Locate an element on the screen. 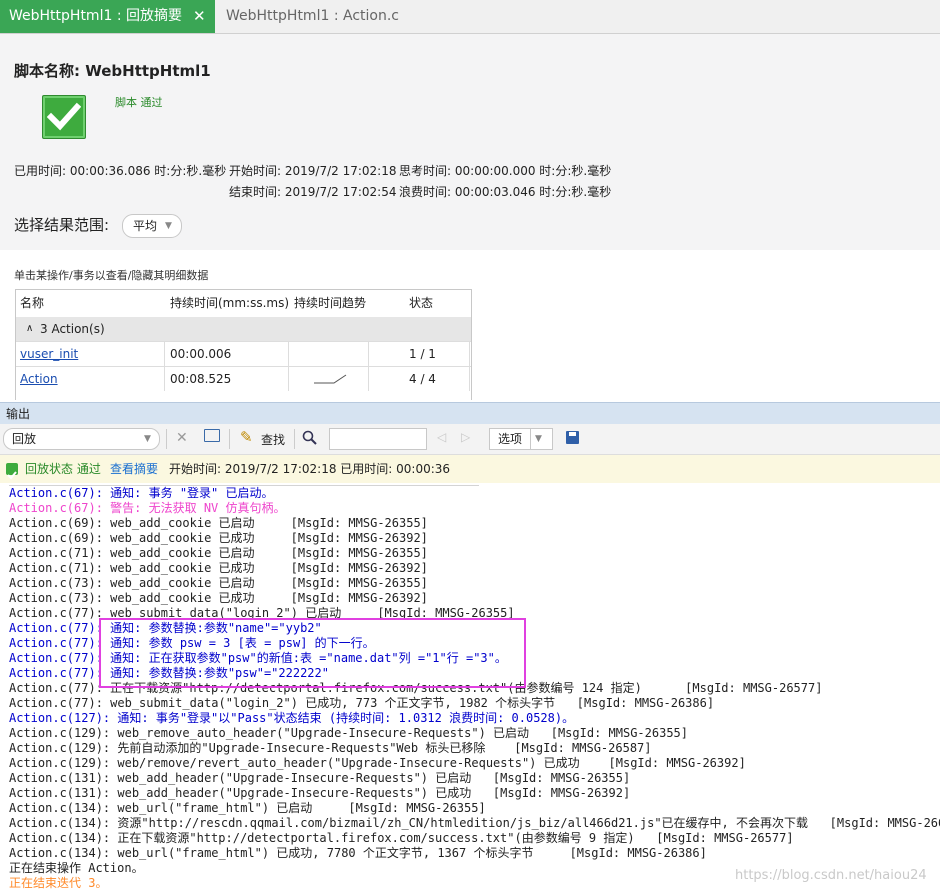 The width and height of the screenshot is (940, 895). options-dropdown: 选项 ▼ is located at coordinates (521, 439).